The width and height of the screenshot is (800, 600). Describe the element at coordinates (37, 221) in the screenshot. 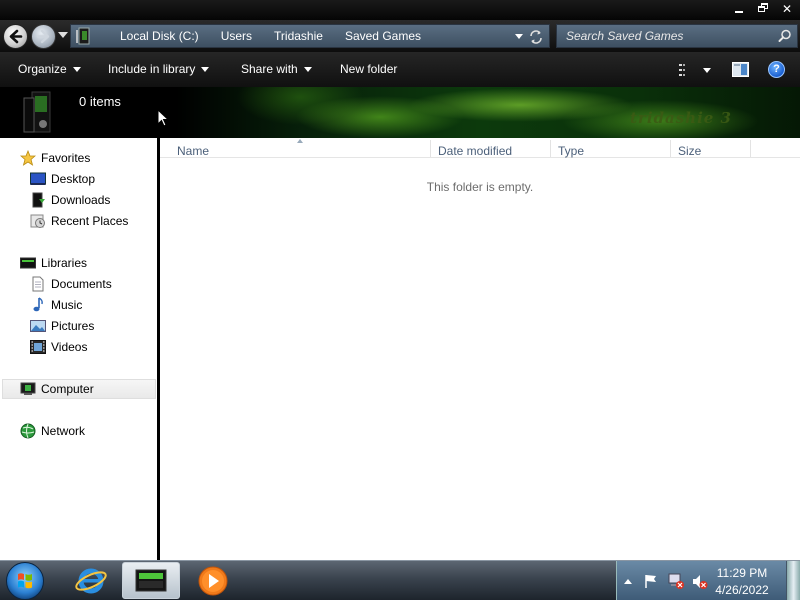

I see `recent-places-icon` at that location.